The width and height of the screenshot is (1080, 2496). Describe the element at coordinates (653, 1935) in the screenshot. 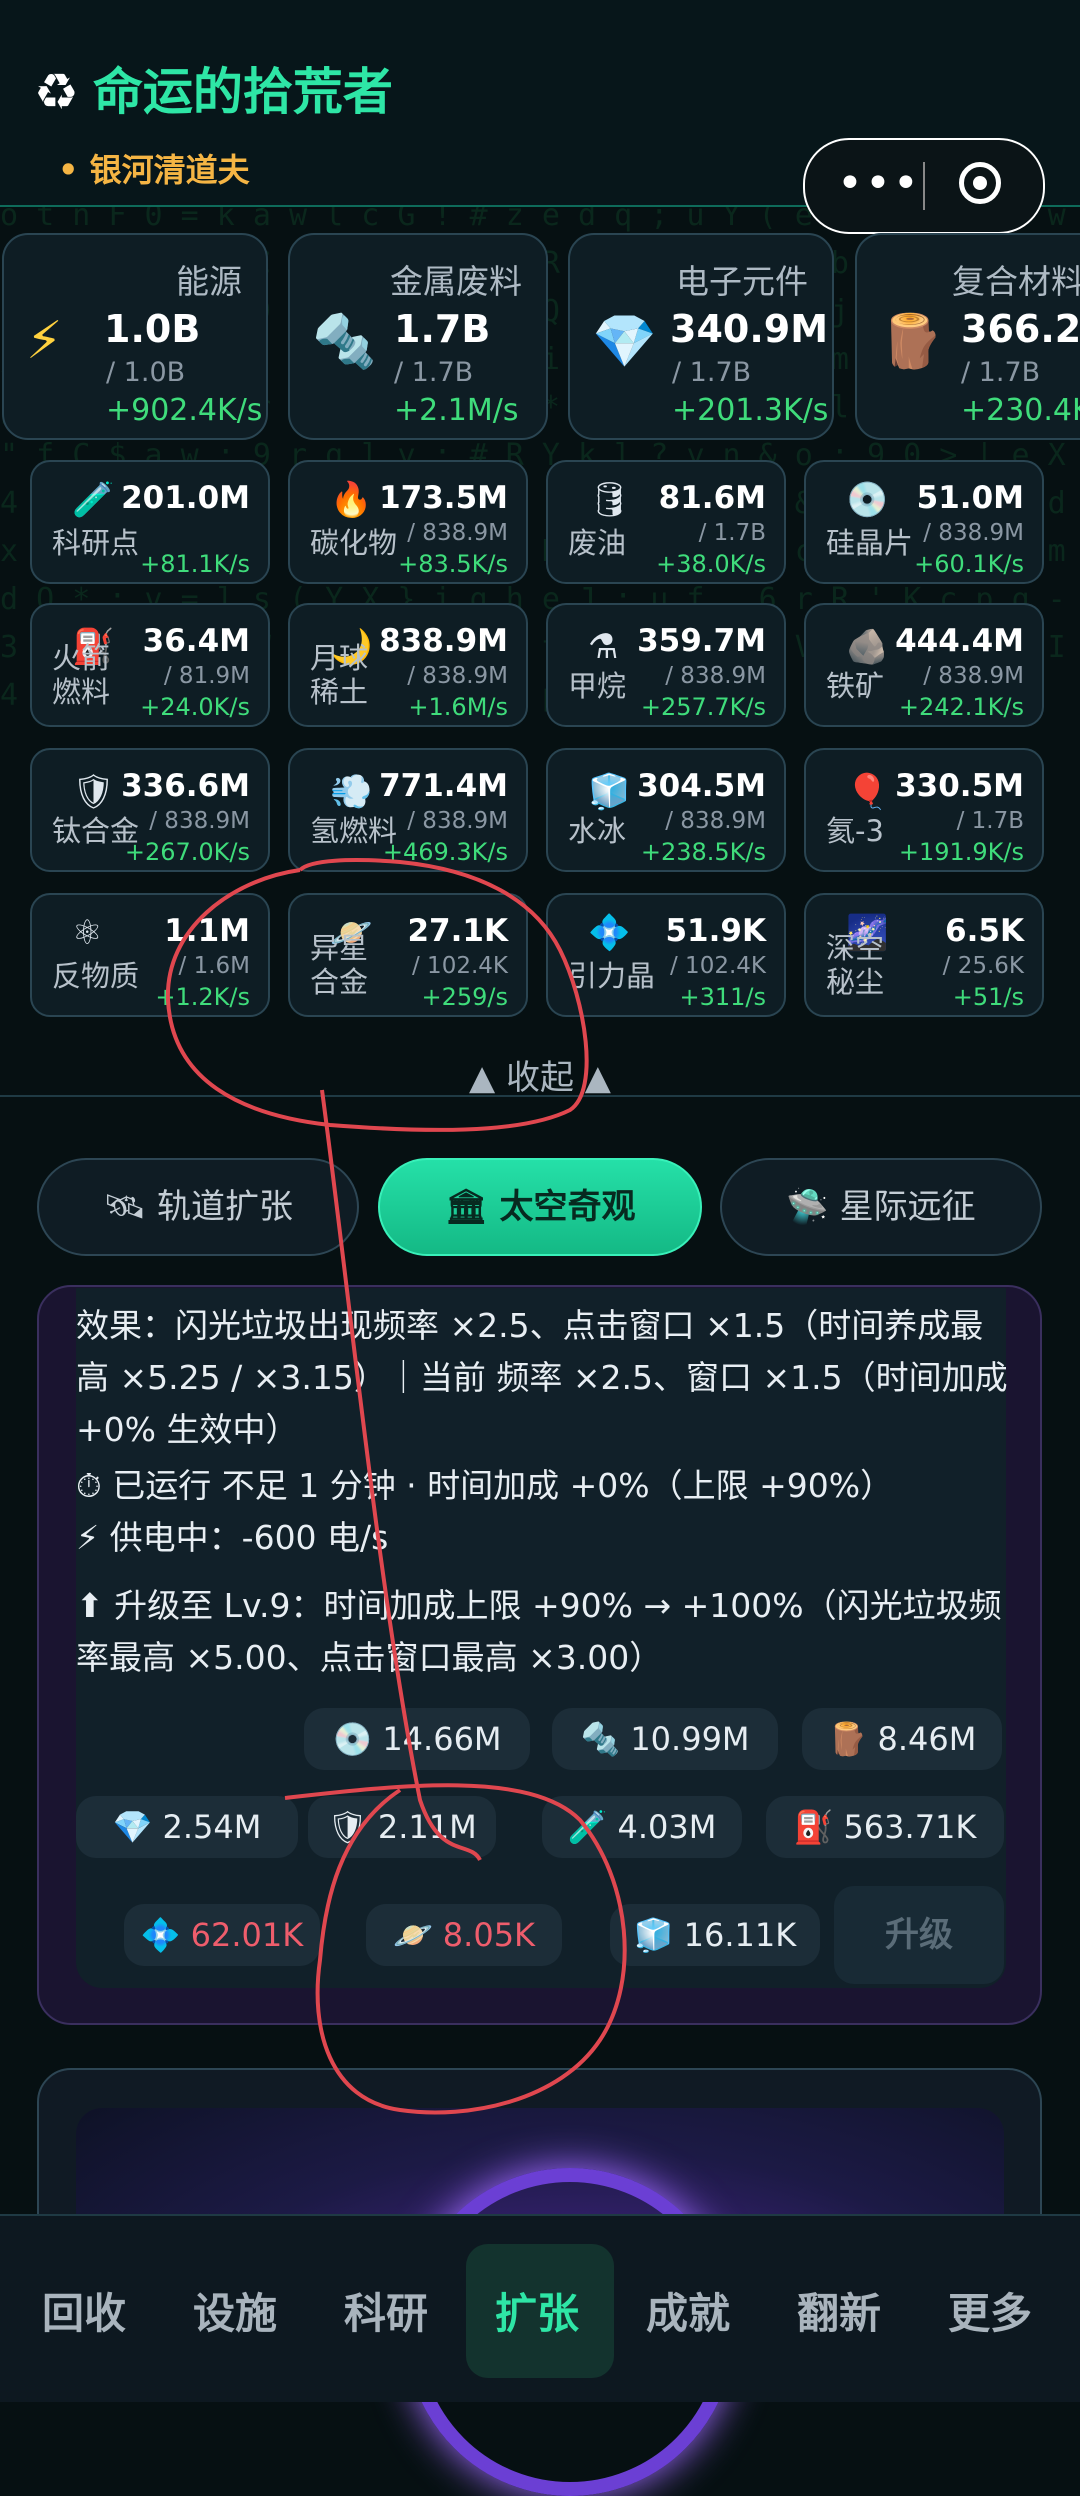

I see `cost-resource-icon: 🧊` at that location.